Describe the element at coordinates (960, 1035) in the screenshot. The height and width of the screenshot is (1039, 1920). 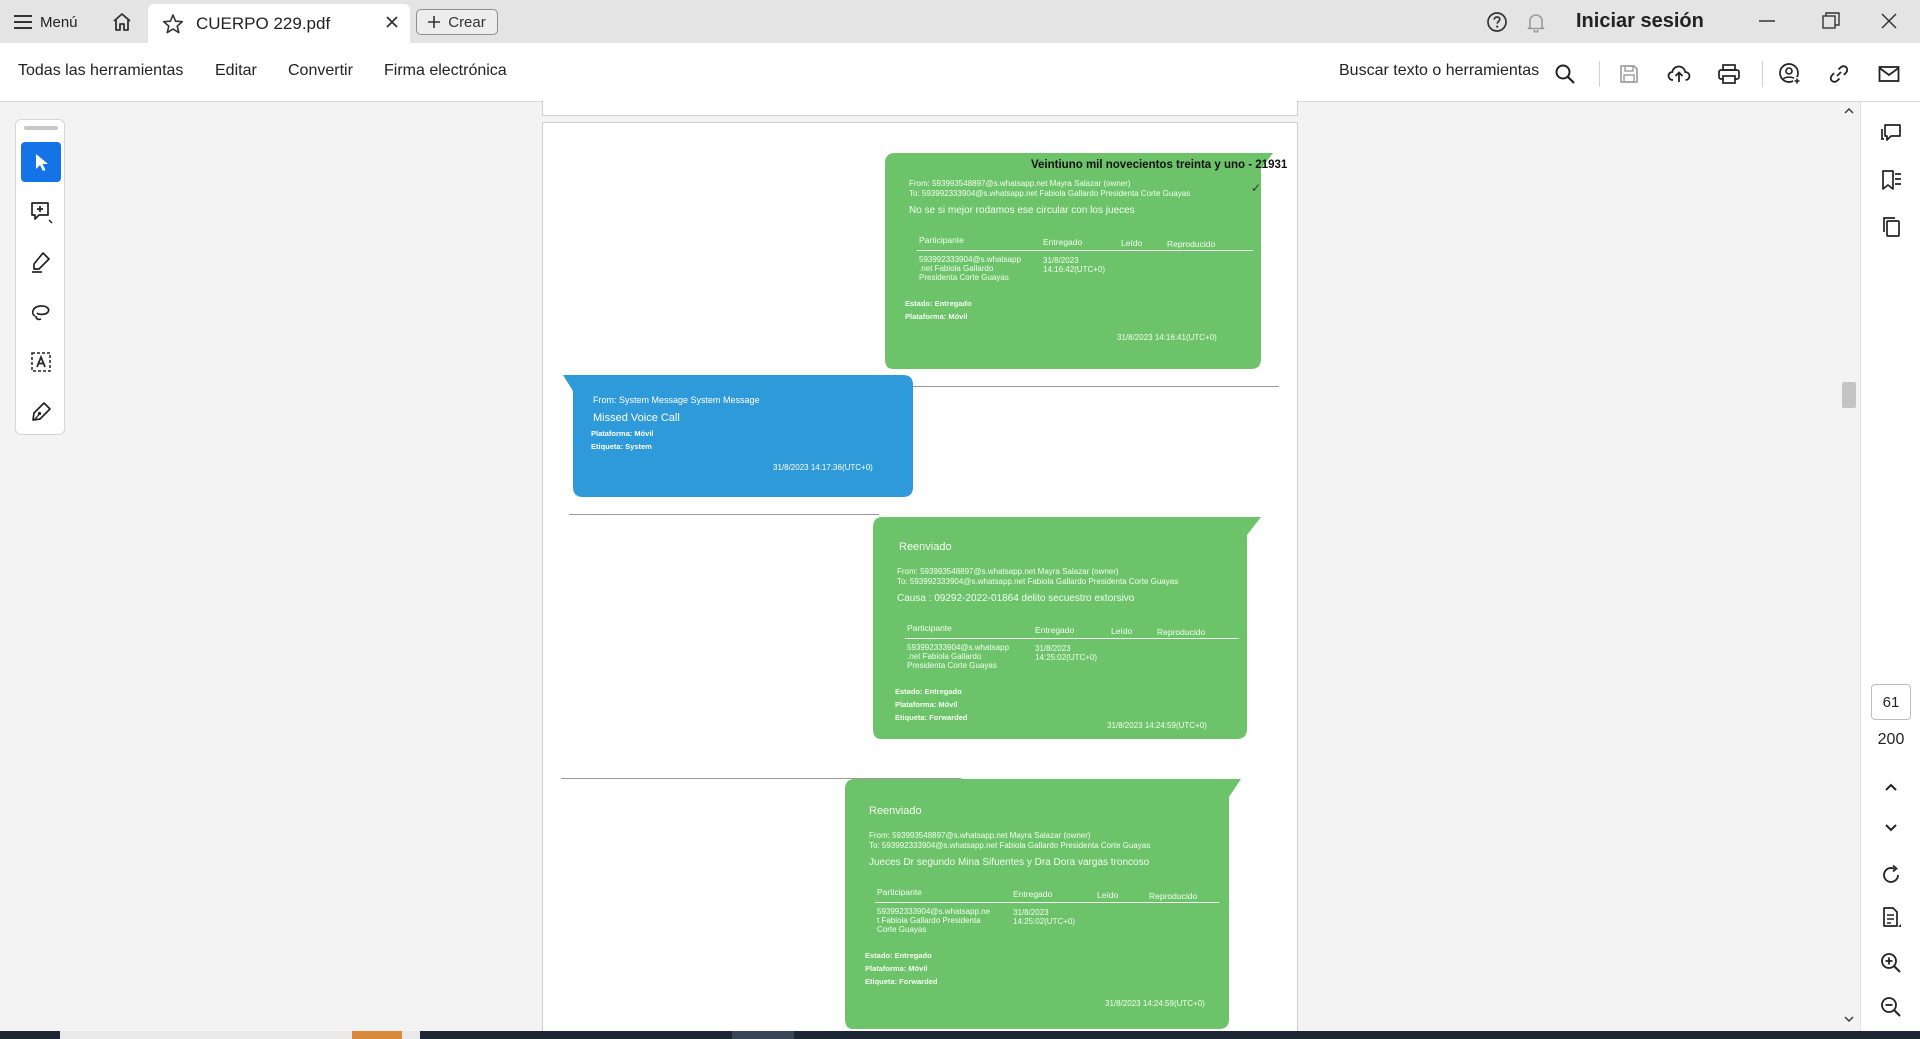
I see `os-taskbar` at that location.